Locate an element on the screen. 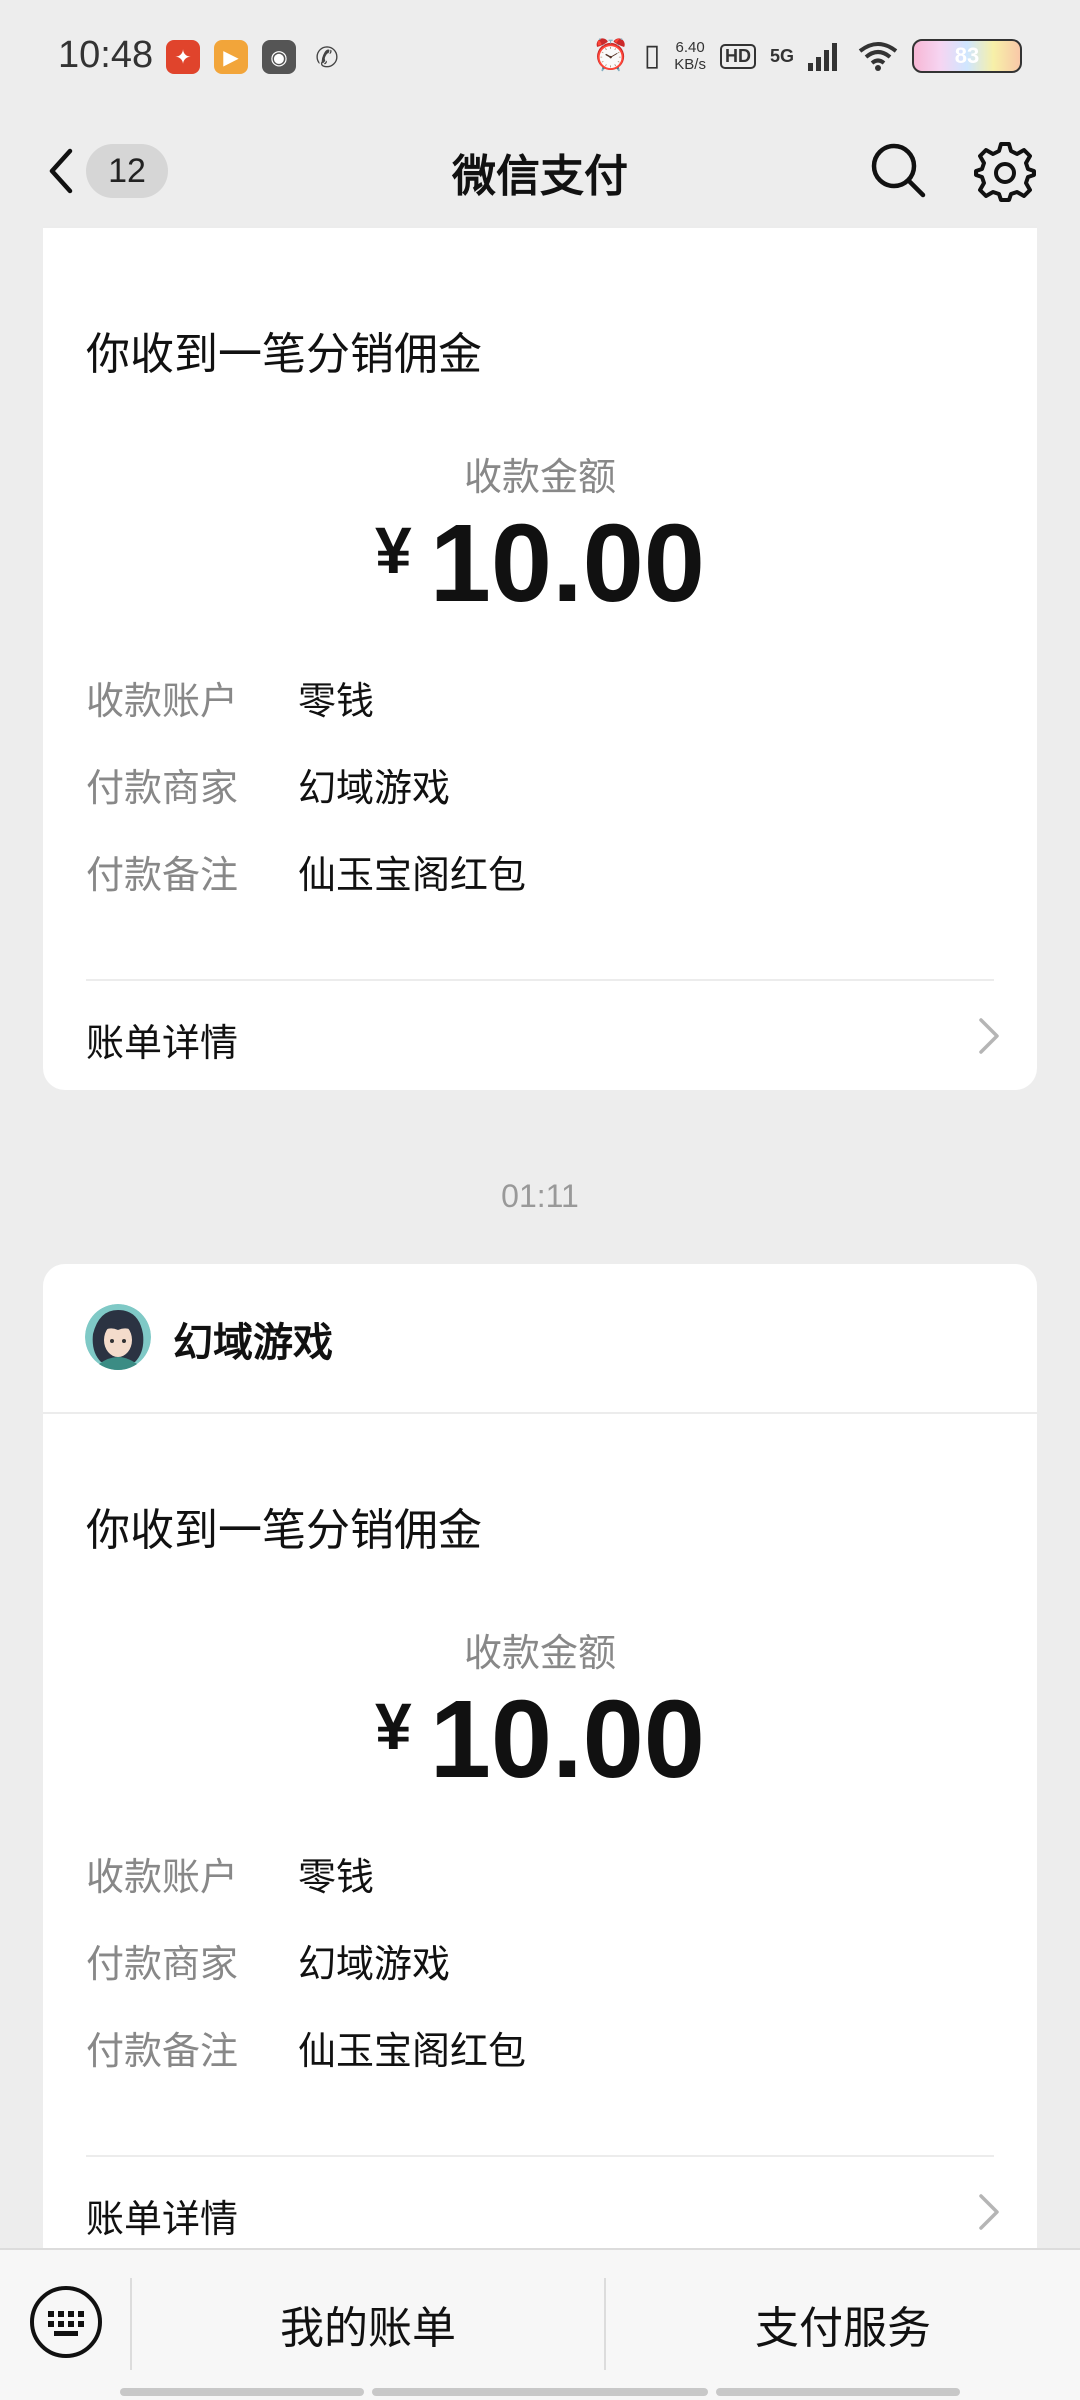  notification-player-icon: ◉ is located at coordinates (279, 57).